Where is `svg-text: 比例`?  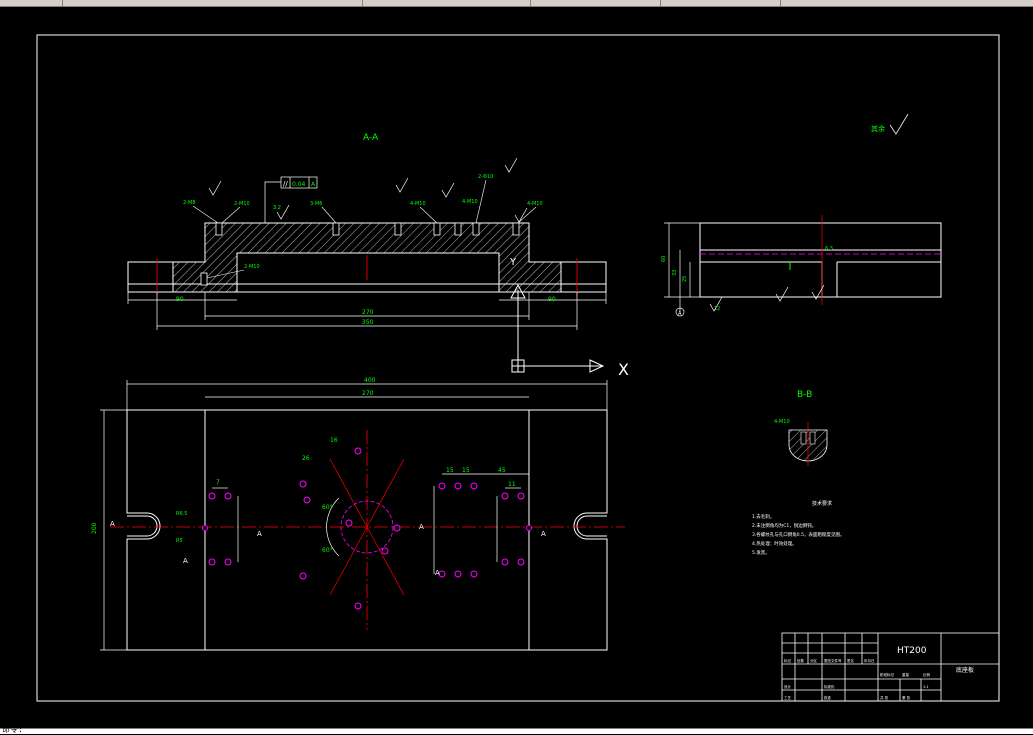 svg-text: 比例 is located at coordinates (927, 674).